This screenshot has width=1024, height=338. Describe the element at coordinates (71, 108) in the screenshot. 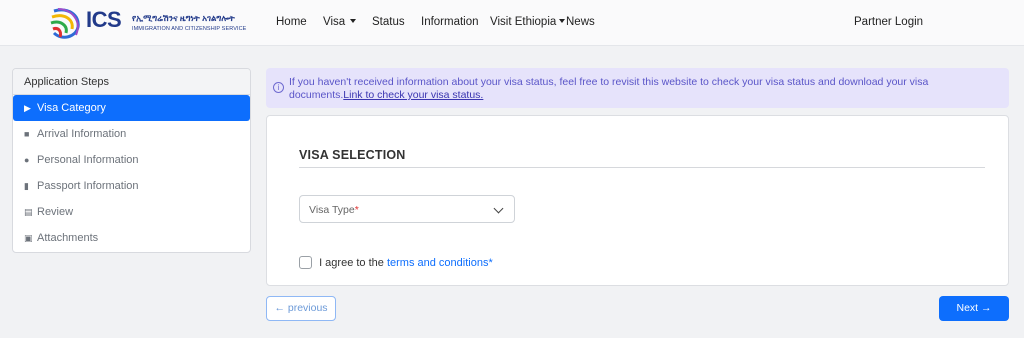

I see `step-label: Visa Category` at that location.